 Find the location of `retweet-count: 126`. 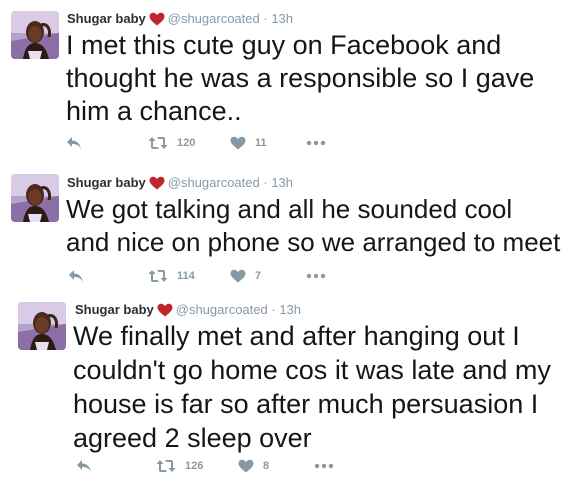

retweet-count: 126 is located at coordinates (194, 466).